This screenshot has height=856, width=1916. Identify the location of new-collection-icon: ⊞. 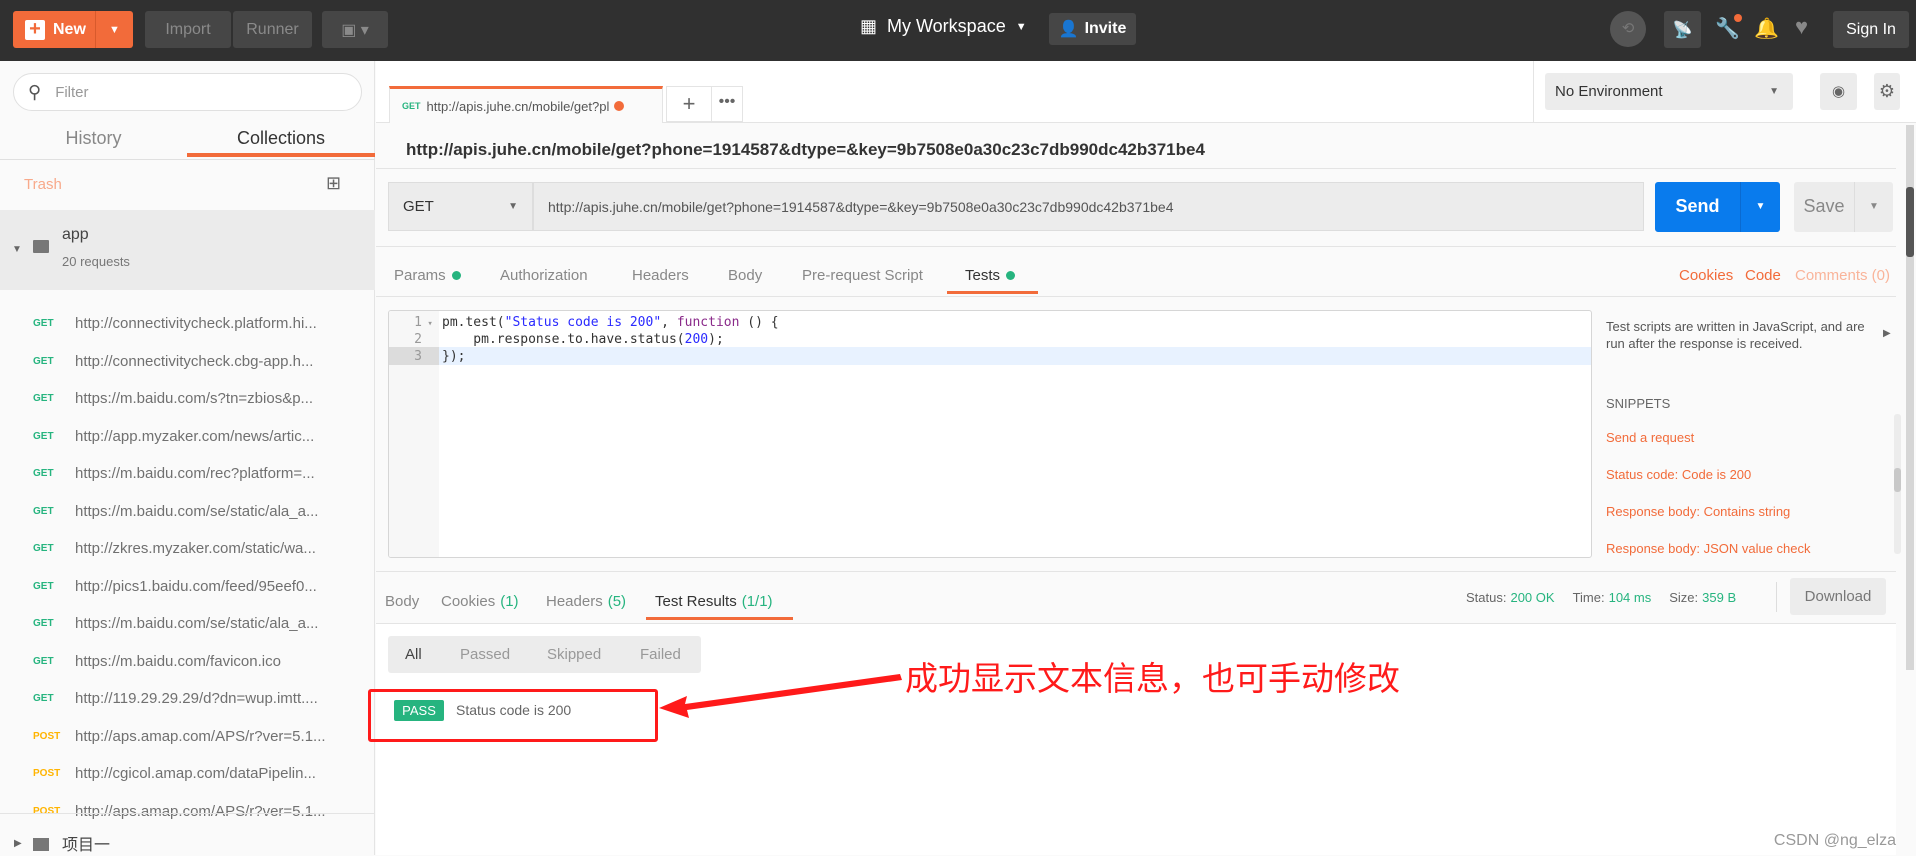
(333, 183).